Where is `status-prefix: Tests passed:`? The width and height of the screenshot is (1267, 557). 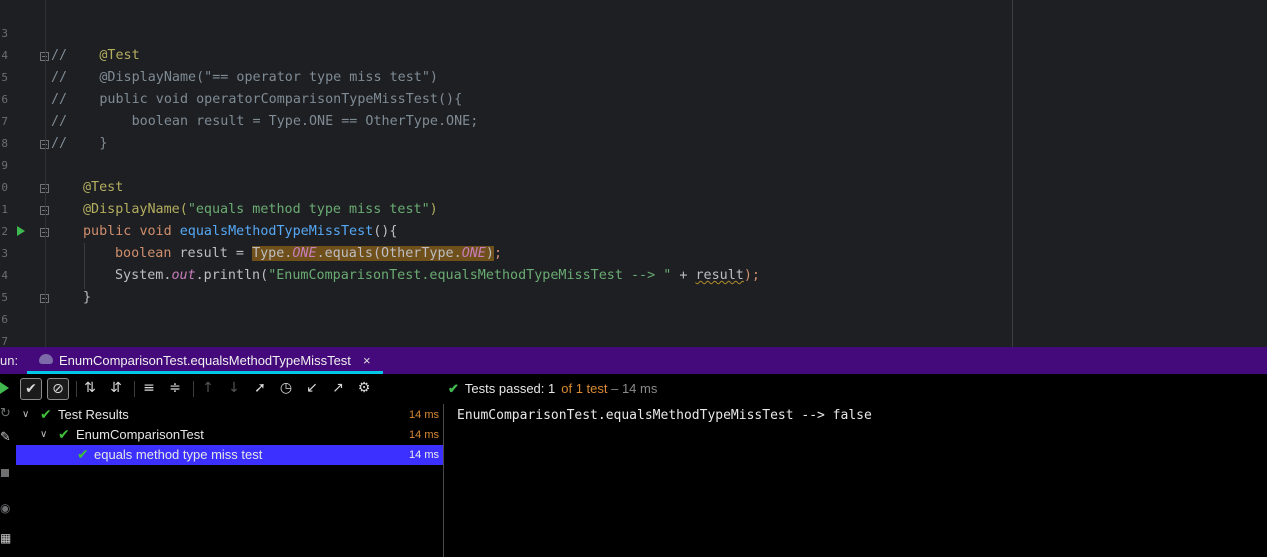
status-prefix: Tests passed: is located at coordinates (506, 388).